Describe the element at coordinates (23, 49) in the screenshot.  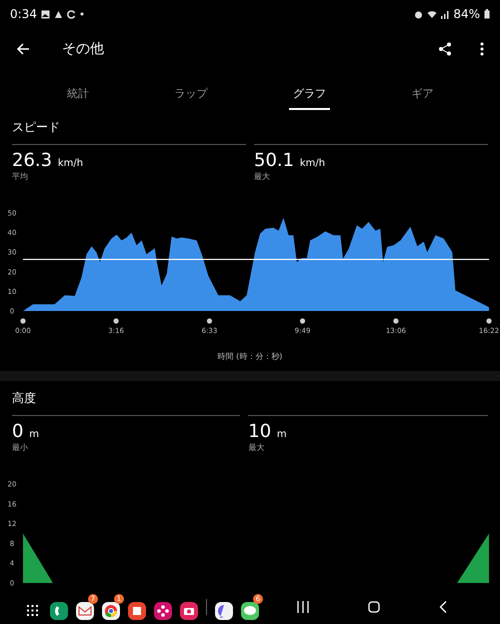
I see `back-arrow-icon` at that location.